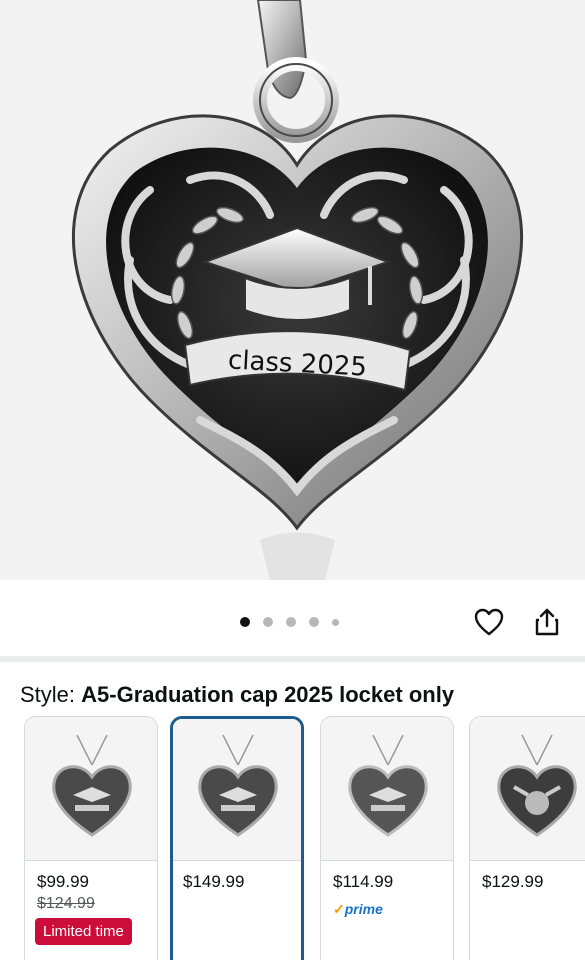  I want to click on prime-badge: ✓prime, so click(358, 909).